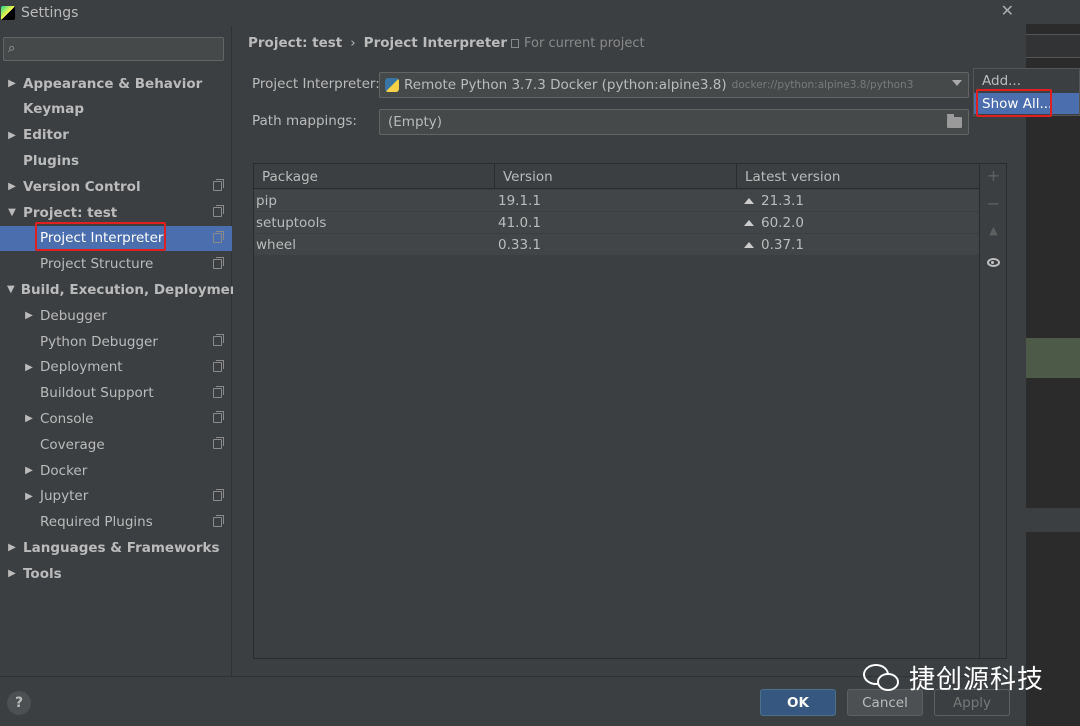  I want to click on settings-search-box: ⌕, so click(113, 49).